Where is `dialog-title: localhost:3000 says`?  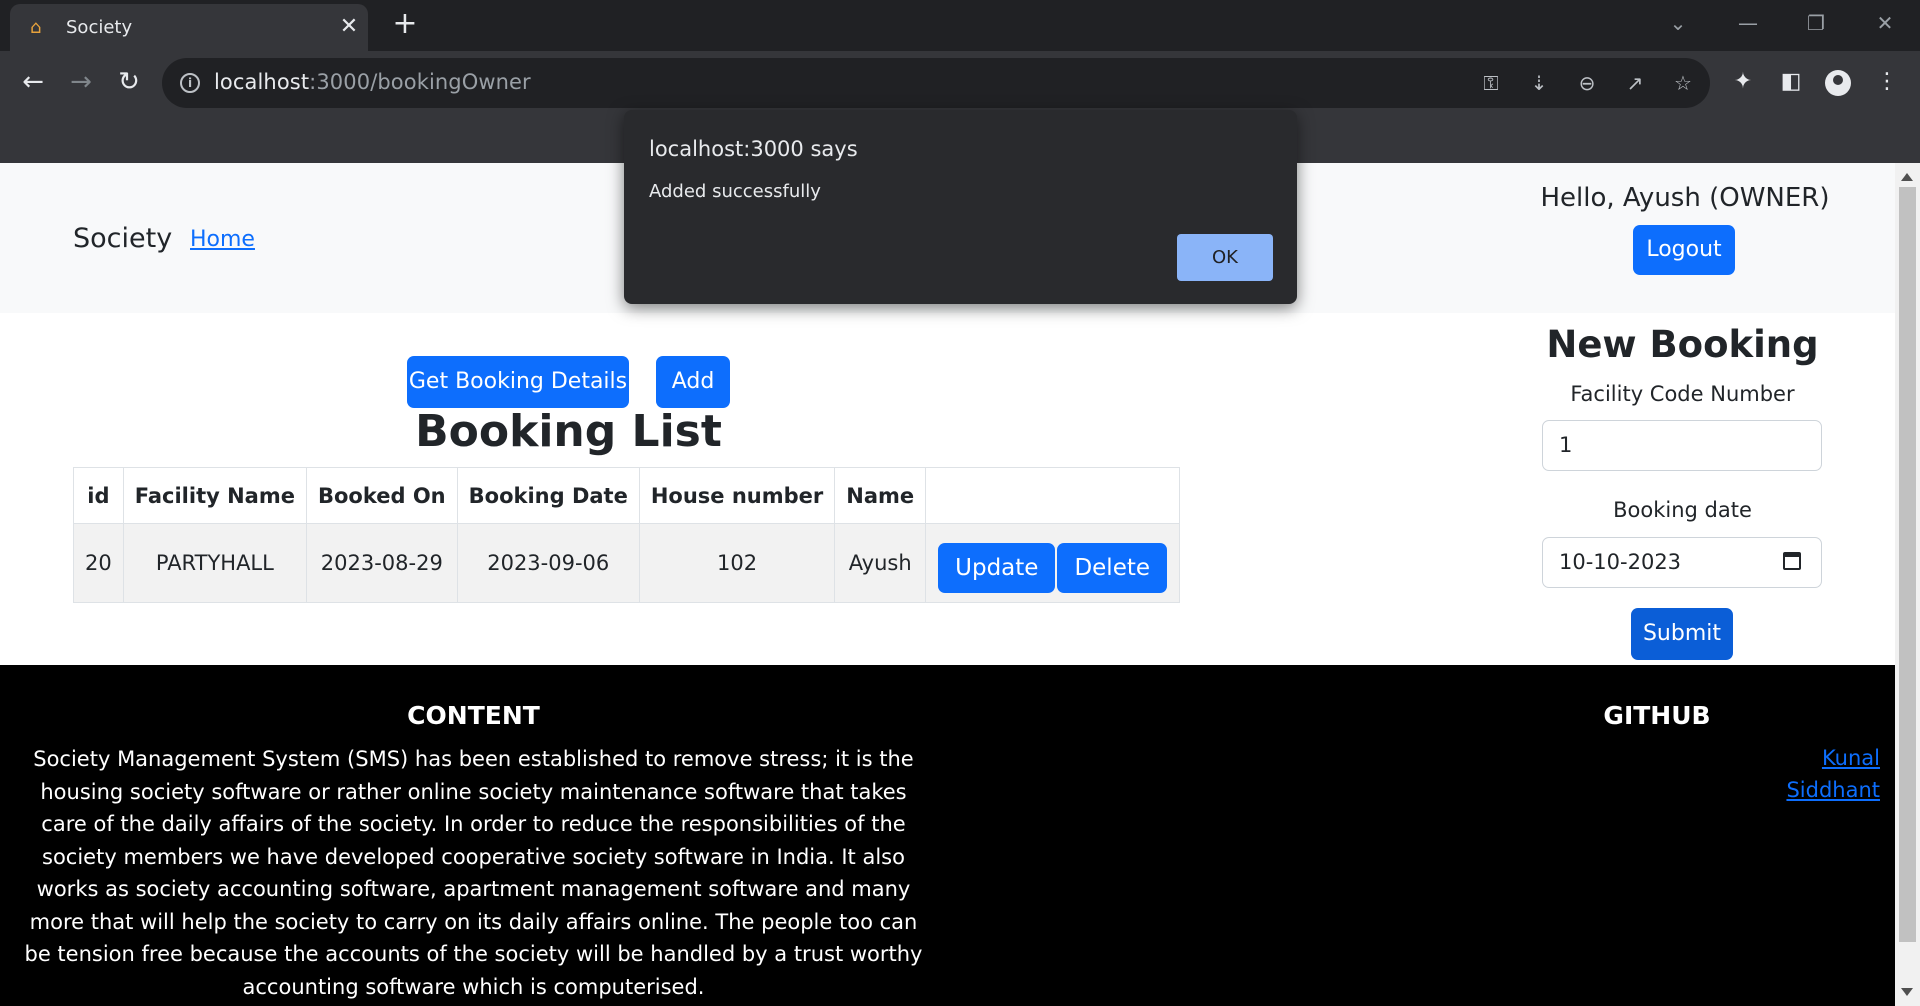
dialog-title: localhost:3000 says is located at coordinates (753, 149).